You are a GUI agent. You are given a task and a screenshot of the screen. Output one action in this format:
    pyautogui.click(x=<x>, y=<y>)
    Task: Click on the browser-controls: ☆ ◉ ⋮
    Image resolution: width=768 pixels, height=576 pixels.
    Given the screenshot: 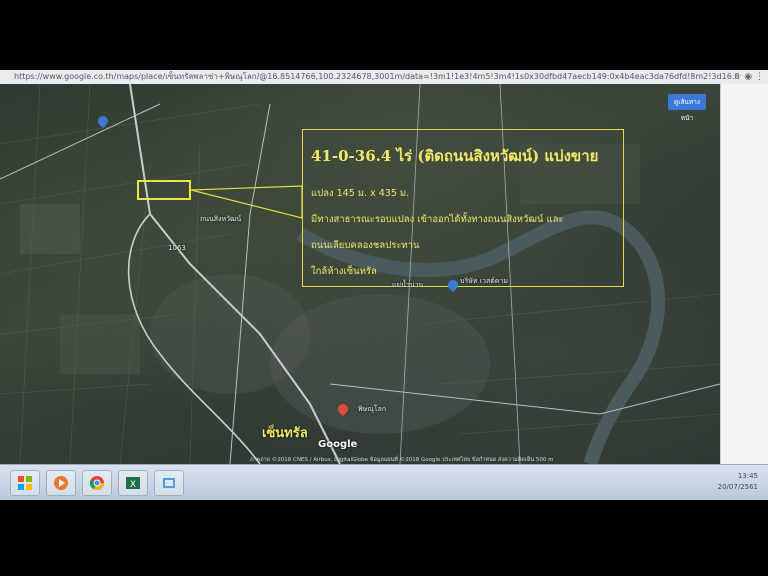 What is the action you would take?
    pyautogui.click(x=748, y=77)
    